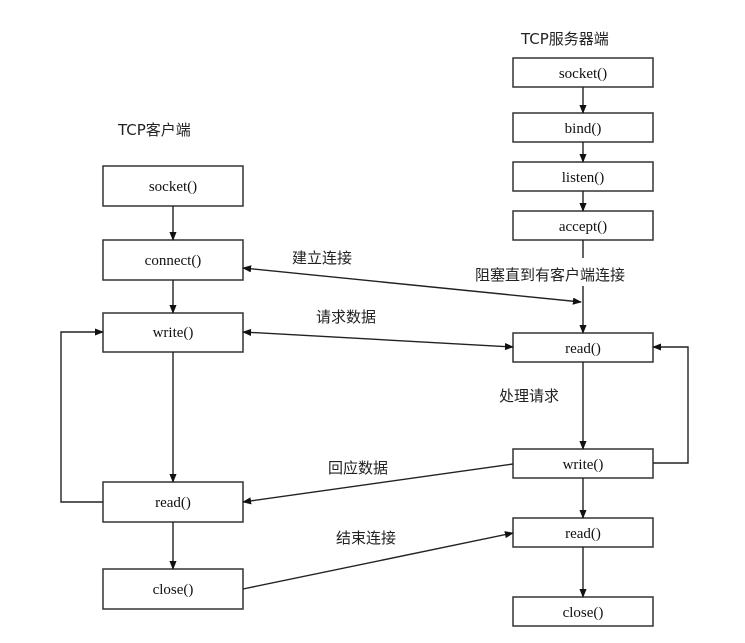  I want to click on client-write-box: write(), so click(173, 332).